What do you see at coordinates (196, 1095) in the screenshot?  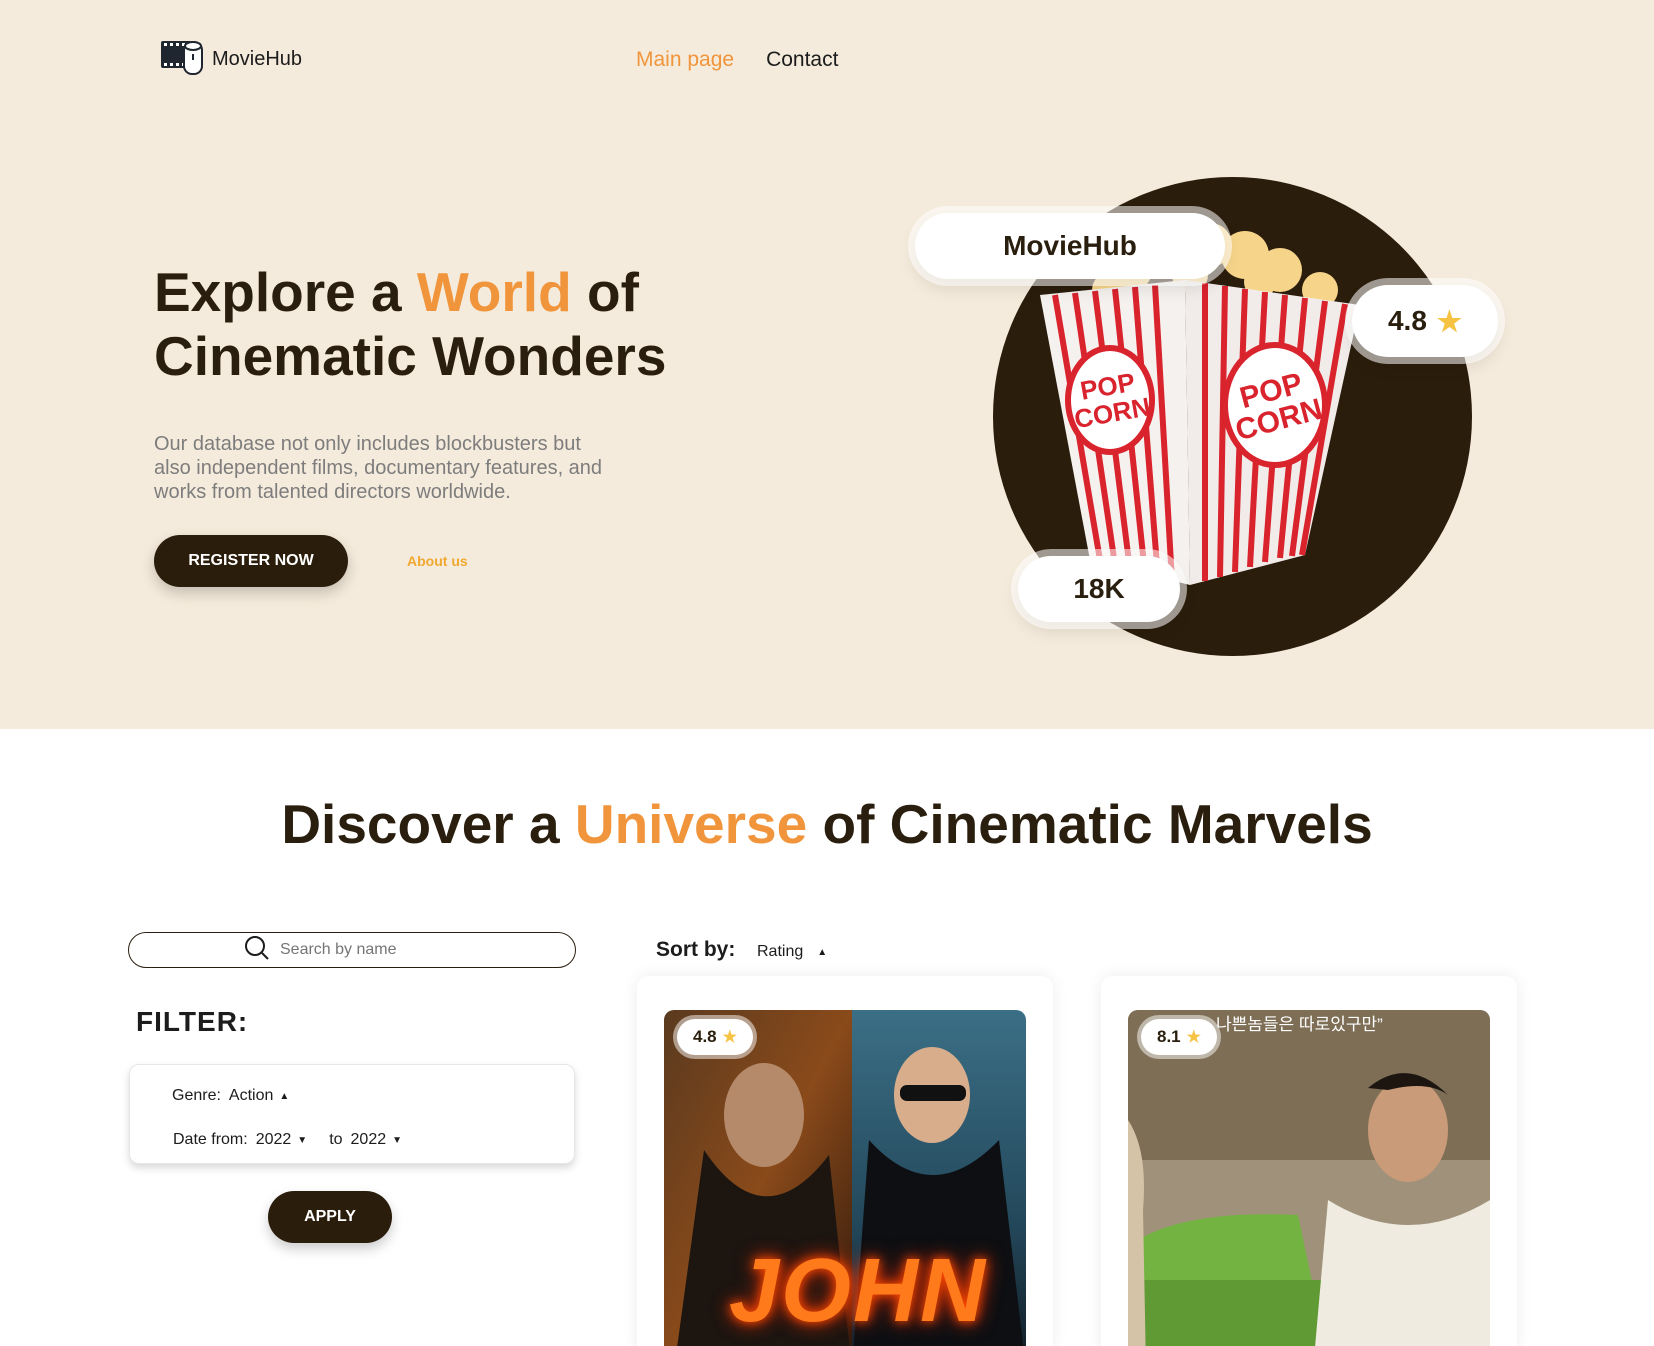 I see `genre-label: Genre:` at bounding box center [196, 1095].